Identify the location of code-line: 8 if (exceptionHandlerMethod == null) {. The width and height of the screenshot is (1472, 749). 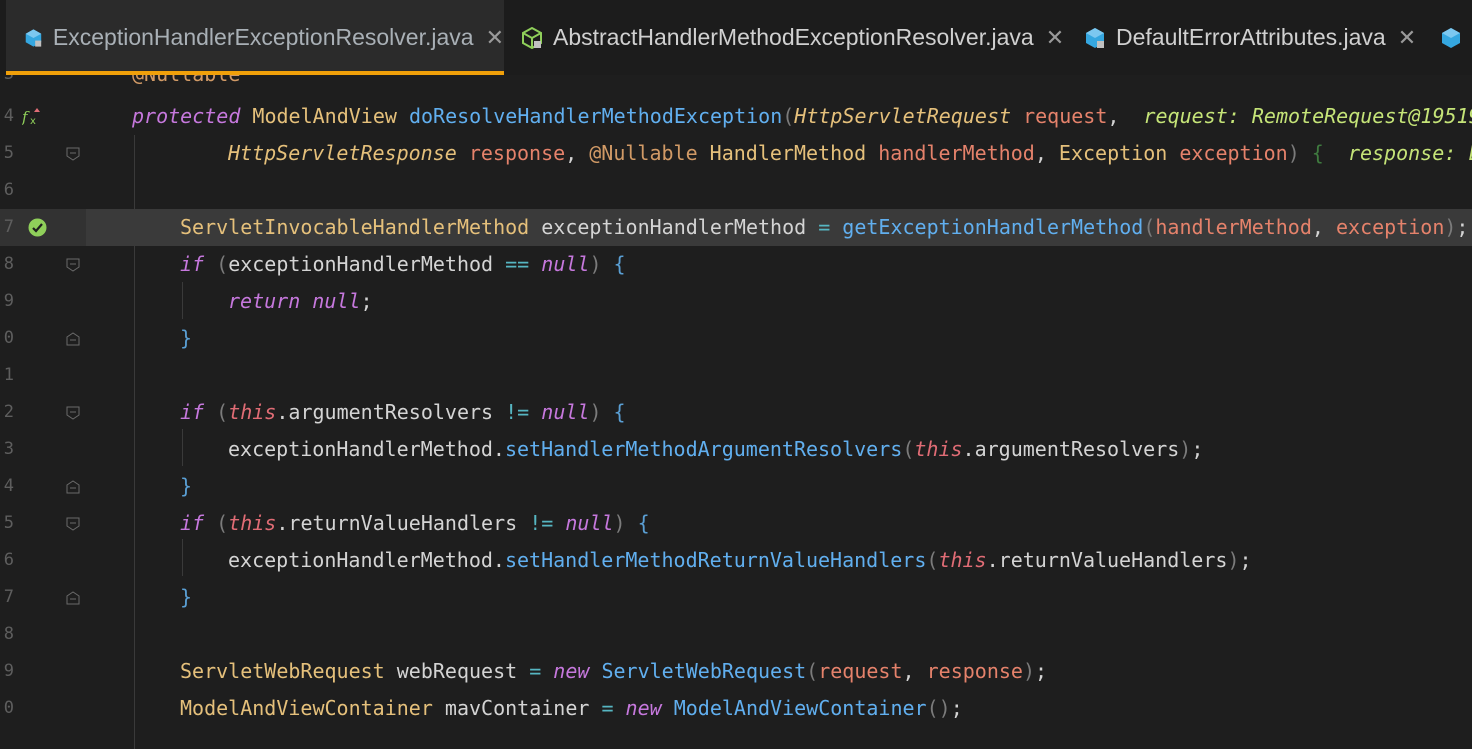
(736, 264).